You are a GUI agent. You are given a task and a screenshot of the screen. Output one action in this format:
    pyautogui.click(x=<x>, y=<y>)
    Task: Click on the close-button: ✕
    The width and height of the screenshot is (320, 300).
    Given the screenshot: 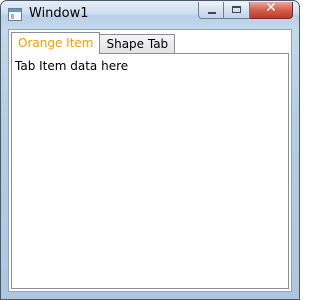 What is the action you would take?
    pyautogui.click(x=271, y=9)
    